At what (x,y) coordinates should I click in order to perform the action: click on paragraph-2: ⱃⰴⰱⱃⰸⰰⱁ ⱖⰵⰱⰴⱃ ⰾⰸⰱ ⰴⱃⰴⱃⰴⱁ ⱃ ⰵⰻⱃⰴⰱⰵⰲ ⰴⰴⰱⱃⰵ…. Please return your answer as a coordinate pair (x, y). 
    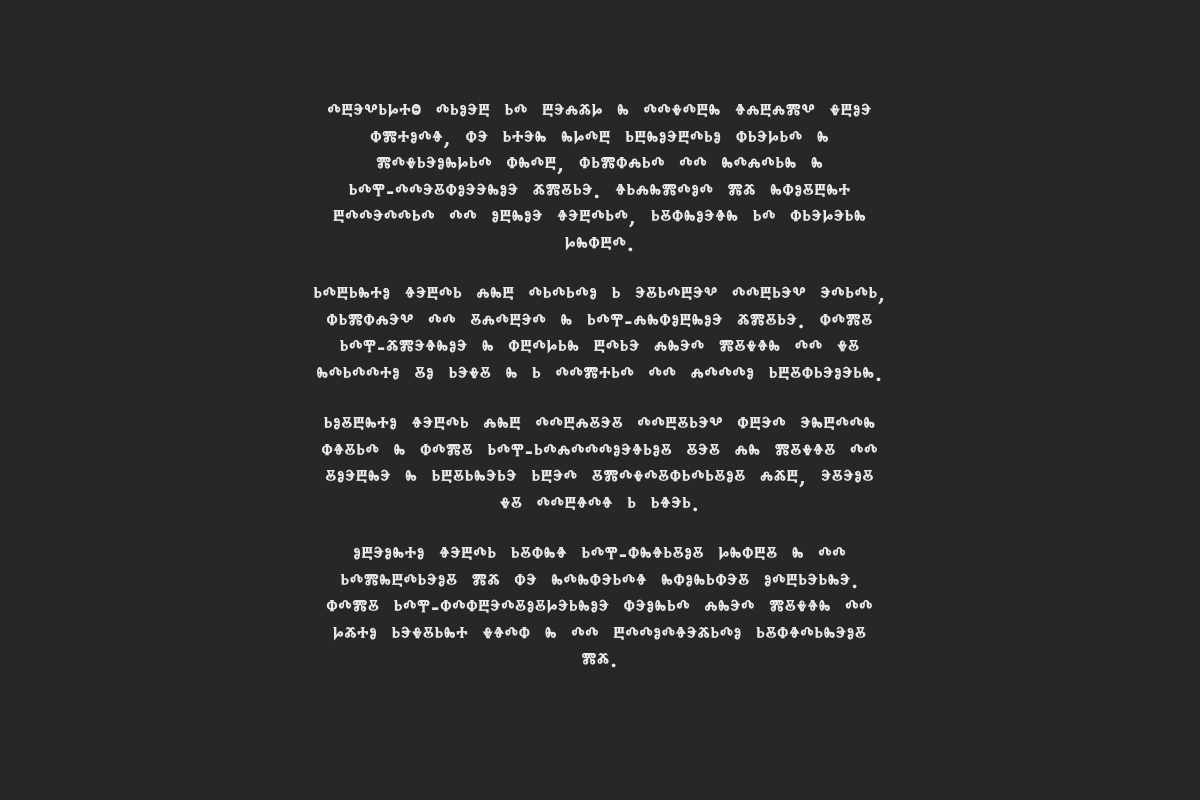
    Looking at the image, I should click on (600, 334).